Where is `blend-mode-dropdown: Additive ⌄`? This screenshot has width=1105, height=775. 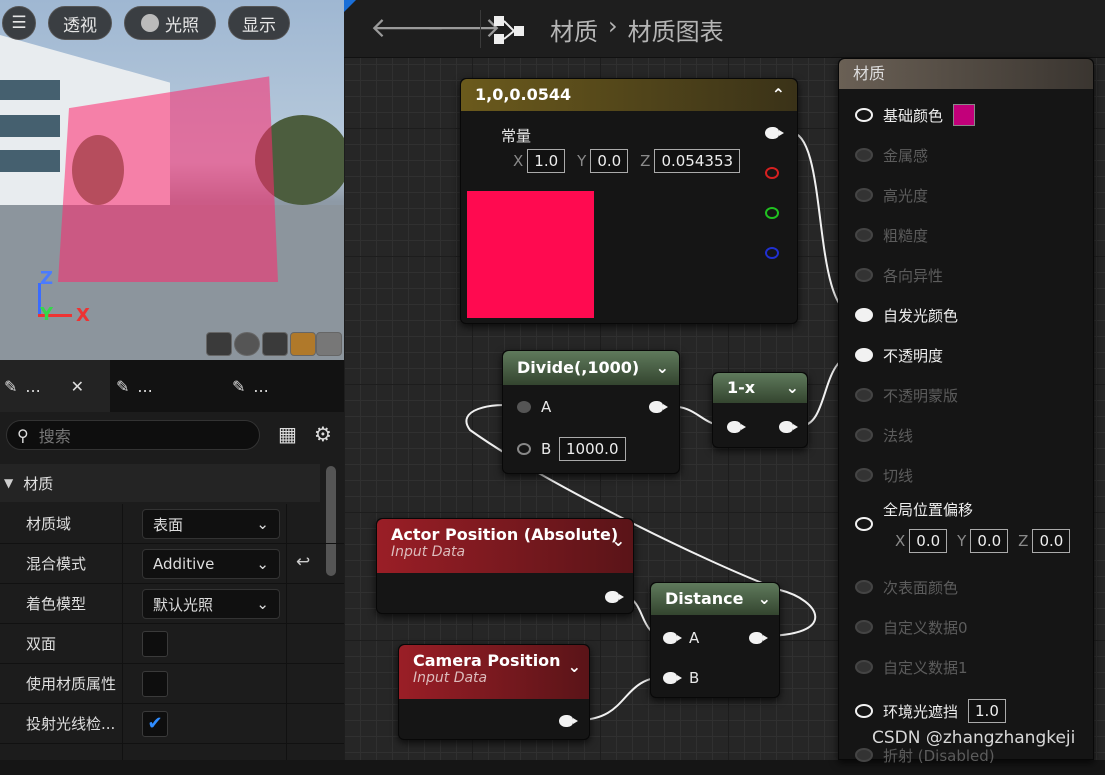
blend-mode-dropdown: Additive ⌄ is located at coordinates (211, 564).